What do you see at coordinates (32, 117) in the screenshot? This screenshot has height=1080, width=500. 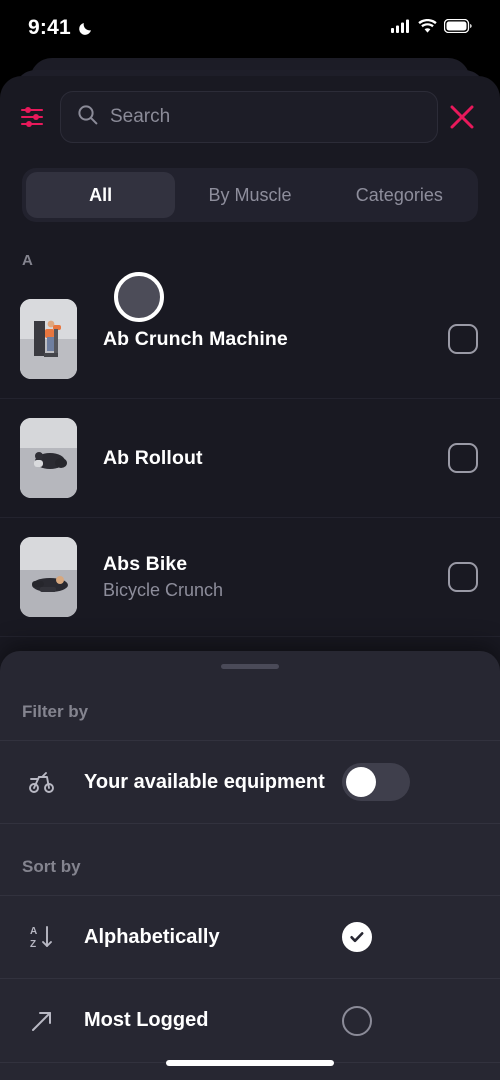 I see `sliders-filter-icon` at bounding box center [32, 117].